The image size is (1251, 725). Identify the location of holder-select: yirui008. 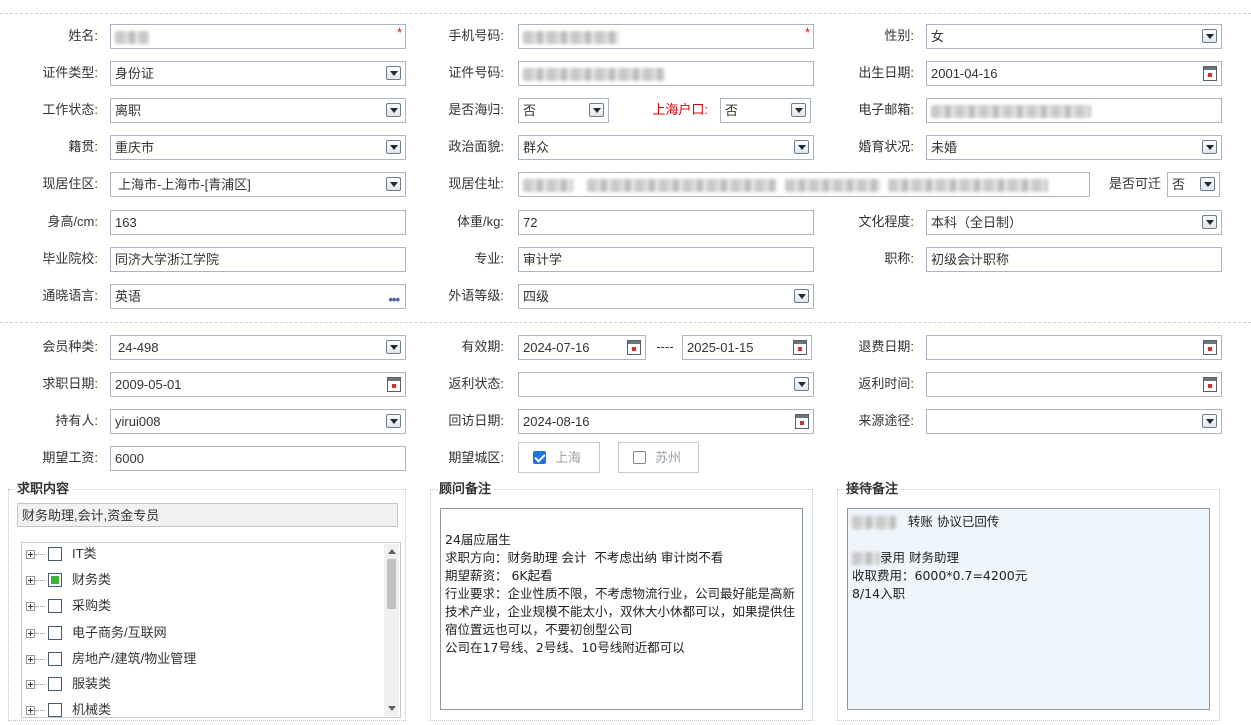
(258, 421).